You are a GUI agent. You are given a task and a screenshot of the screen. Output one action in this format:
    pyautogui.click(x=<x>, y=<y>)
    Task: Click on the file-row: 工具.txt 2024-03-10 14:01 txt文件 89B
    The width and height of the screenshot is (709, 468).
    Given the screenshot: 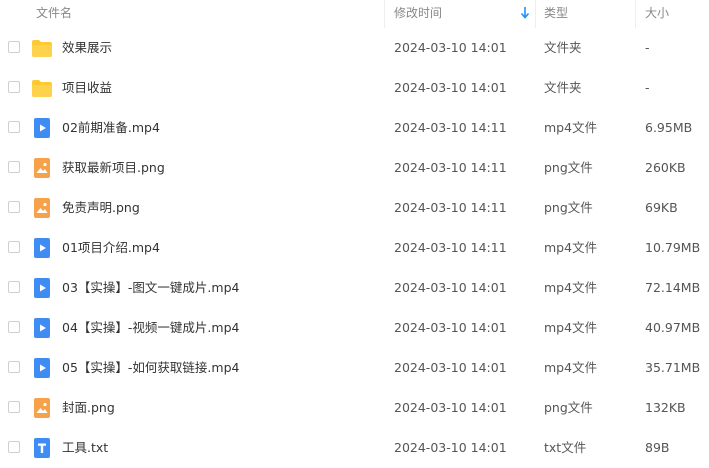 What is the action you would take?
    pyautogui.click(x=354, y=448)
    